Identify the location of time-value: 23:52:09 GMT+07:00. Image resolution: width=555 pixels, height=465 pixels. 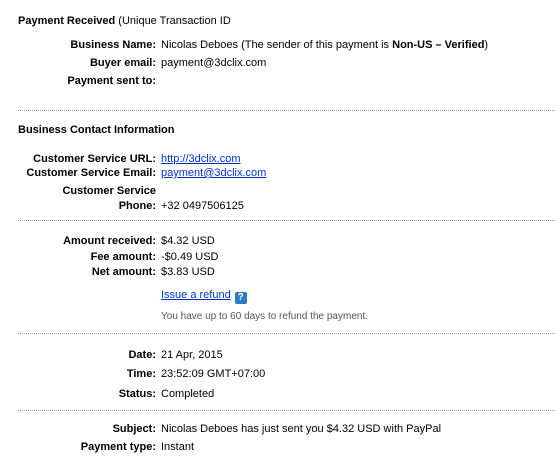
(213, 374).